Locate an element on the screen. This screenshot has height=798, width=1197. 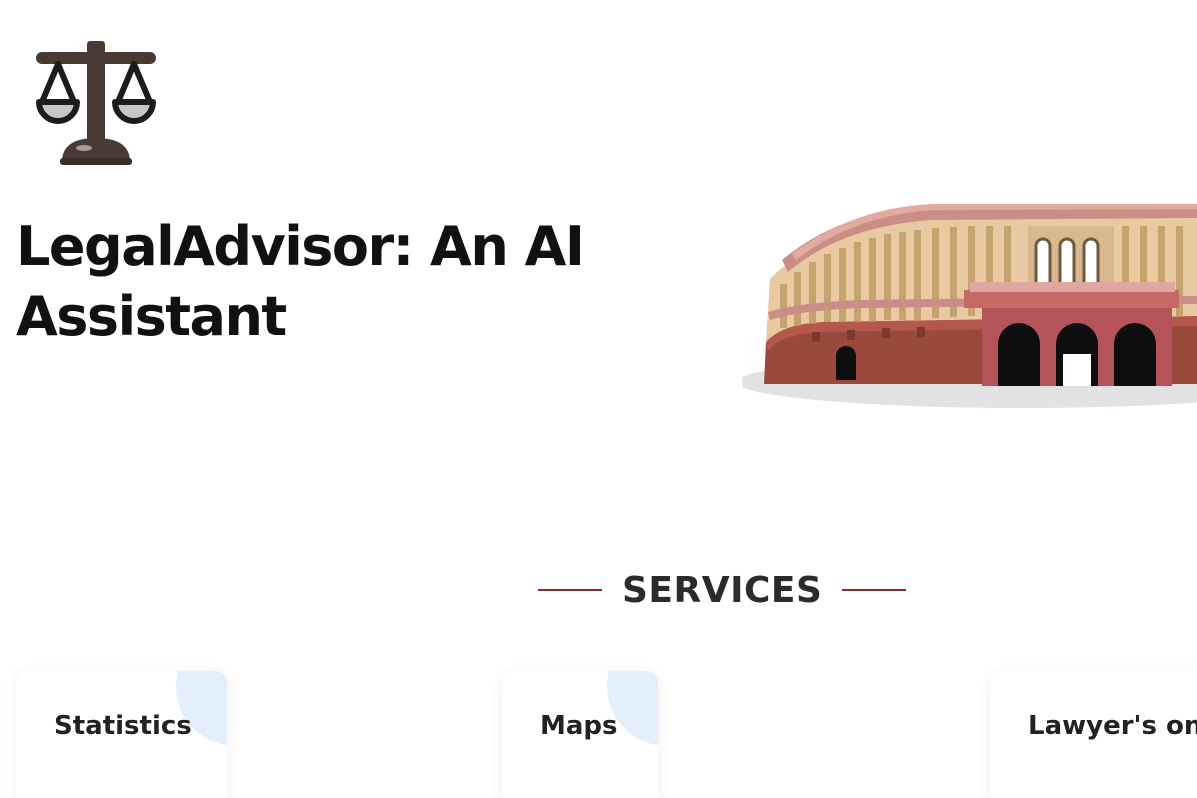
service-card-statistics: Statistics is located at coordinates (121, 734).